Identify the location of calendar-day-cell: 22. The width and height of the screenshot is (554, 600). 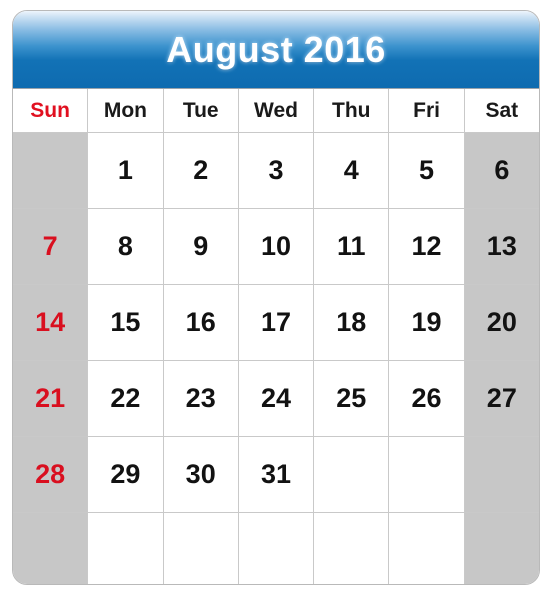
(126, 398).